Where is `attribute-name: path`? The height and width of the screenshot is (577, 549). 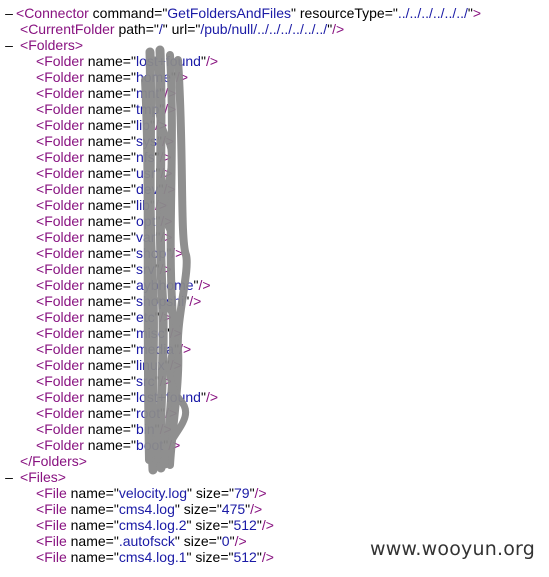 attribute-name: path is located at coordinates (132, 29).